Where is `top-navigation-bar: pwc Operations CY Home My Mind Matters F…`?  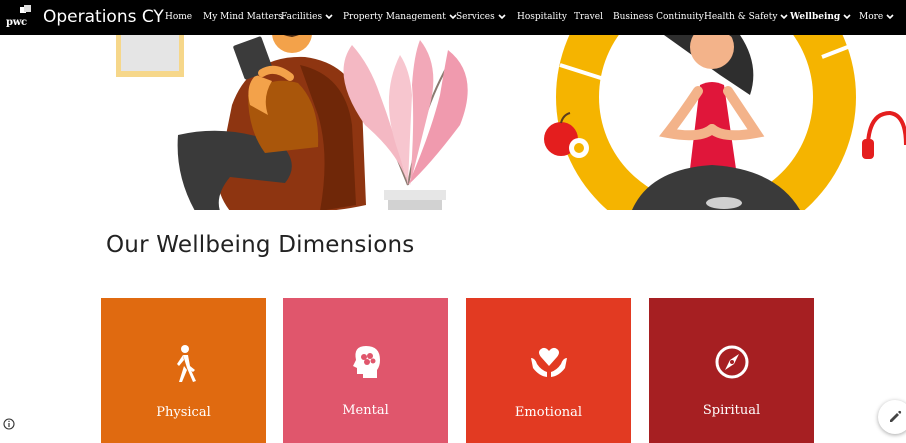
top-navigation-bar: pwc Operations CY Home My Mind Matters F… is located at coordinates (453, 17).